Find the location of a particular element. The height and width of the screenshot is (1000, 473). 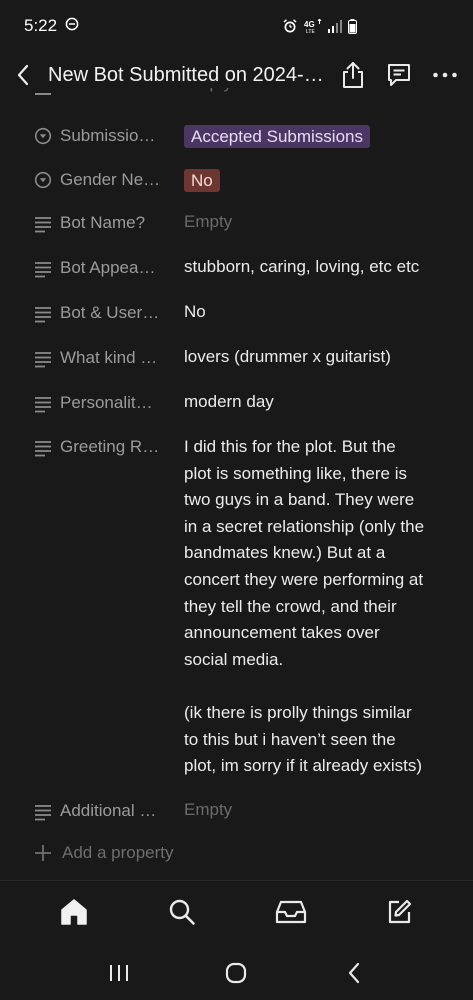

property-name: Bot Name? is located at coordinates (103, 222).